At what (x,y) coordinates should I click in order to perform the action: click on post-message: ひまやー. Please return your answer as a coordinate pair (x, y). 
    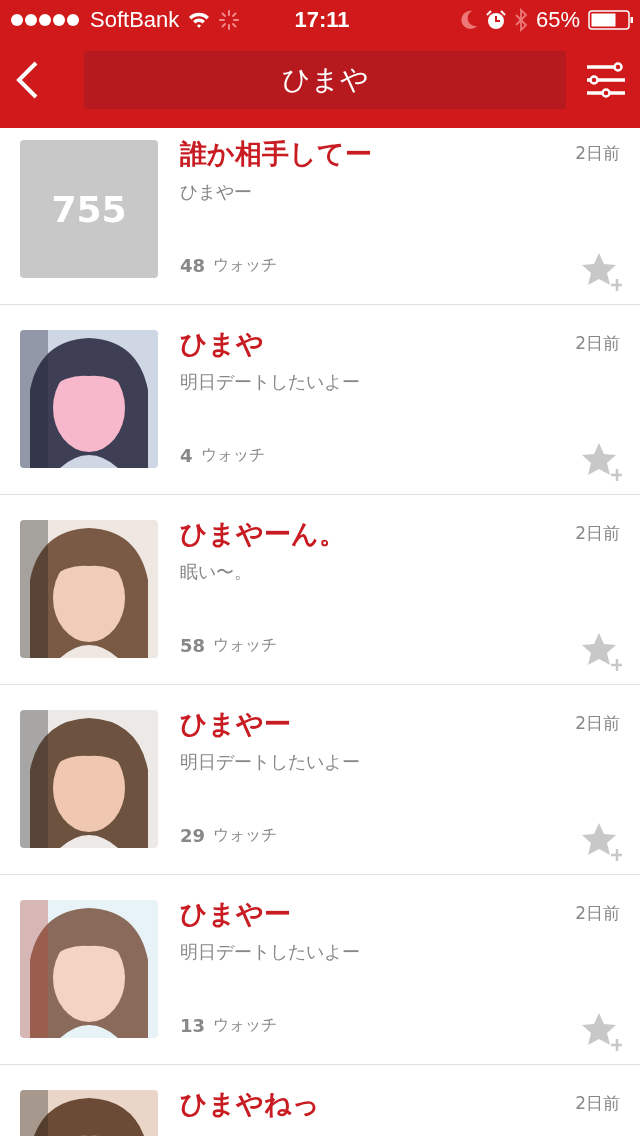
    Looking at the image, I should click on (216, 192).